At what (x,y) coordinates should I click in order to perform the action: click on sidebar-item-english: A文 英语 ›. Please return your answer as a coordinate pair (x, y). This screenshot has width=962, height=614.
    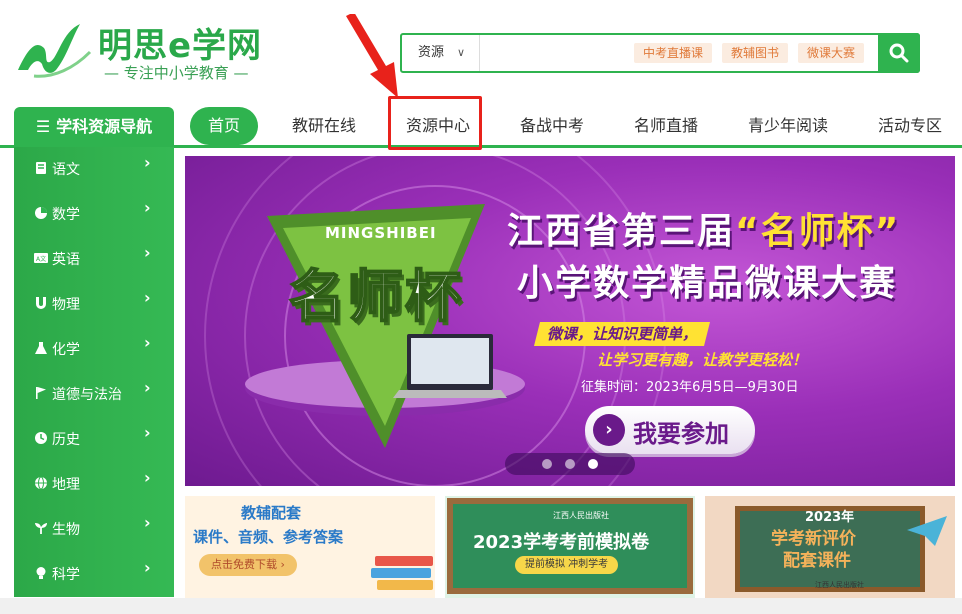
    Looking at the image, I should click on (94, 259).